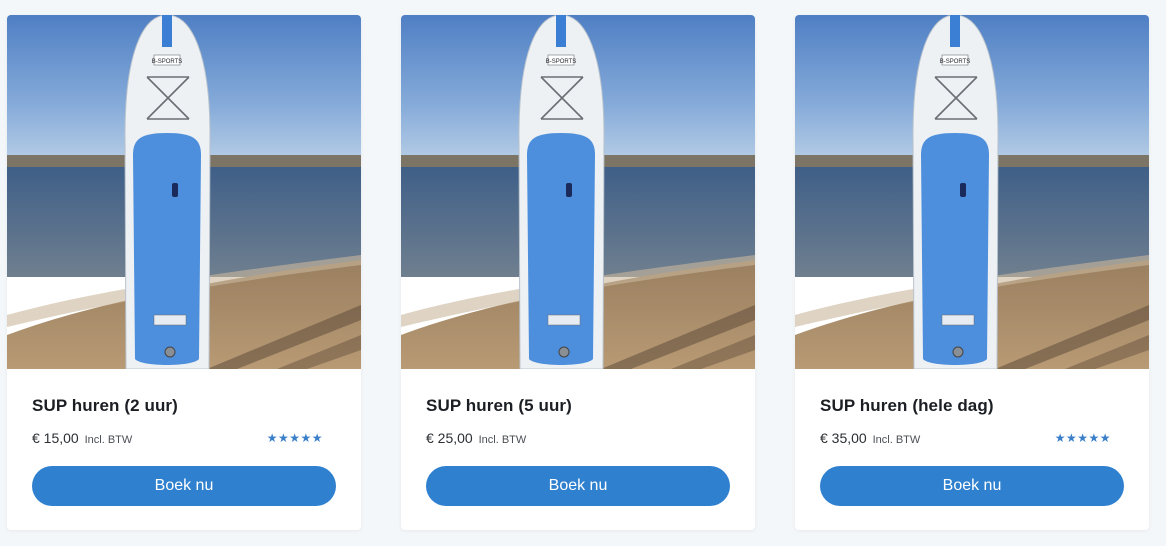 The height and width of the screenshot is (546, 1166). I want to click on price-amount: € 25,00, so click(449, 438).